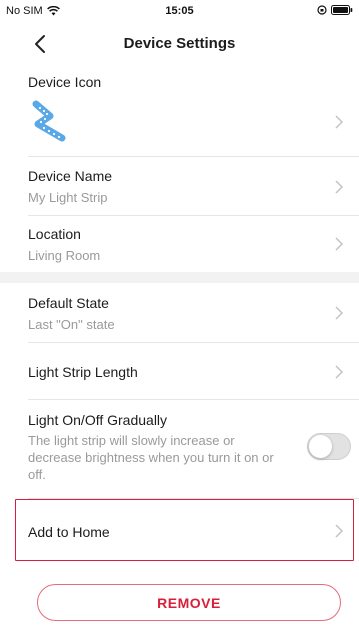  What do you see at coordinates (193, 498) in the screenshot?
I see `divider` at bounding box center [193, 498].